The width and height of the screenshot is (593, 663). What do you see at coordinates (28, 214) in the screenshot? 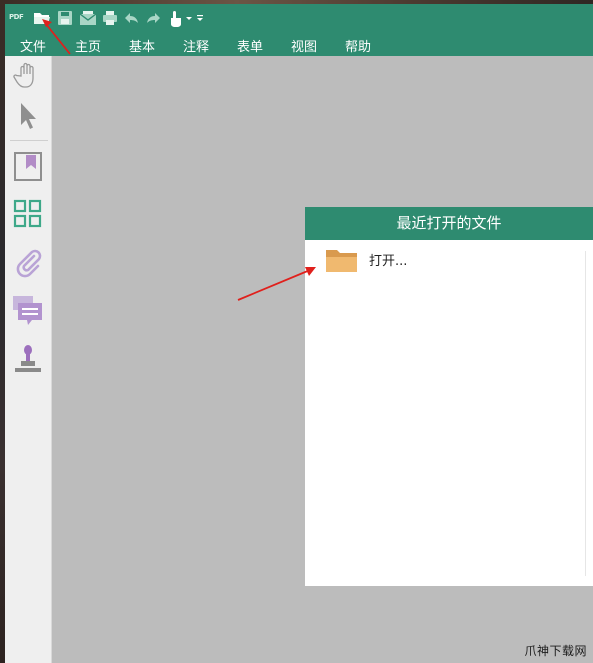
I see `thumbnails-icon` at bounding box center [28, 214].